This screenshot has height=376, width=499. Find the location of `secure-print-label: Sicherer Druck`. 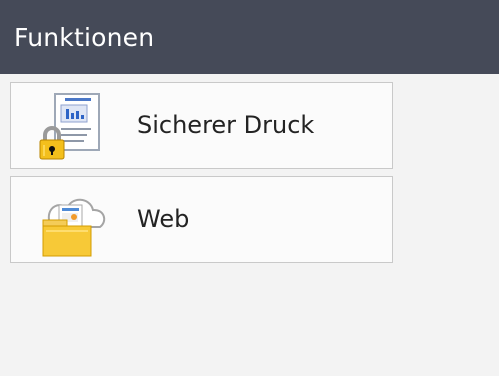

secure-print-label: Sicherer Druck is located at coordinates (226, 125).